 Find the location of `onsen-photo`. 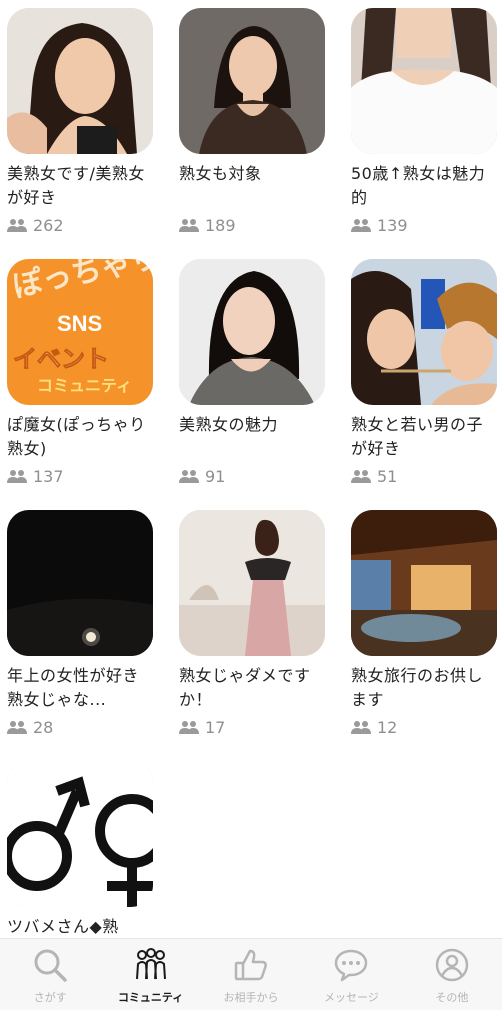

onsen-photo is located at coordinates (424, 583).